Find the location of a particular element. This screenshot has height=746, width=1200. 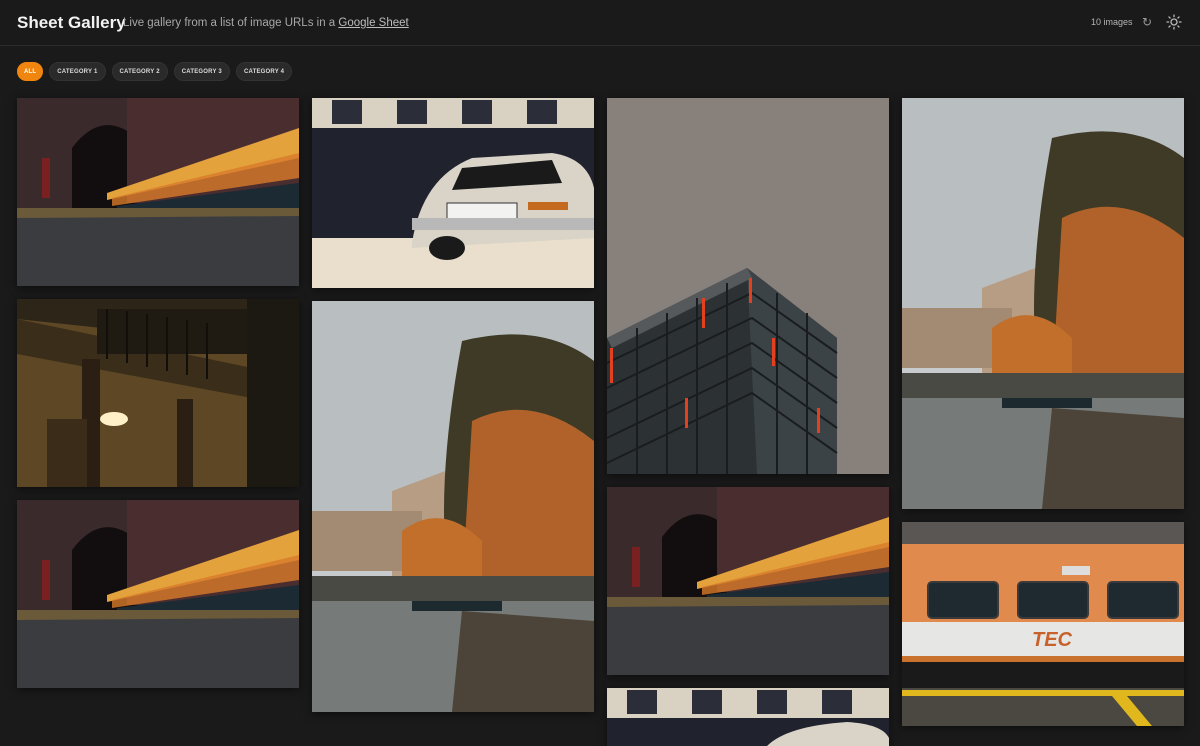

gallery-image-orange-train: TEC is located at coordinates (1043, 624).